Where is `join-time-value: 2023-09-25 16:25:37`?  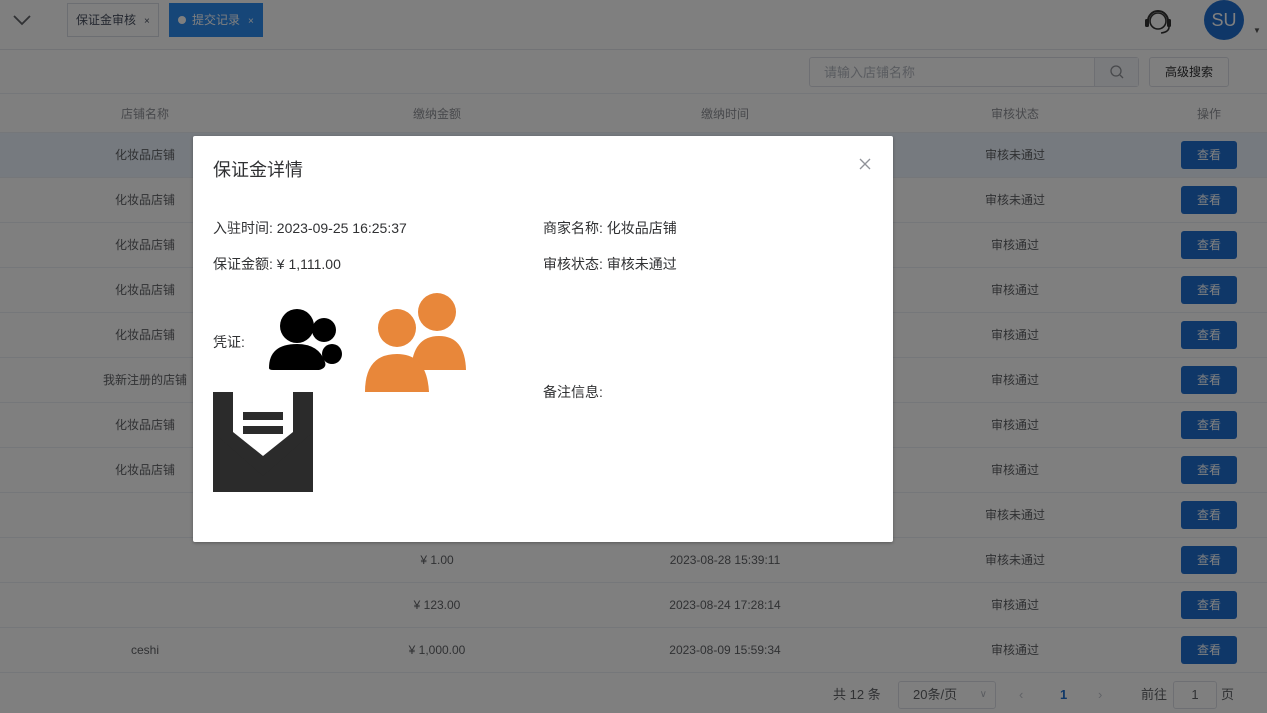
join-time-value: 2023-09-25 16:25:37 is located at coordinates (341, 228).